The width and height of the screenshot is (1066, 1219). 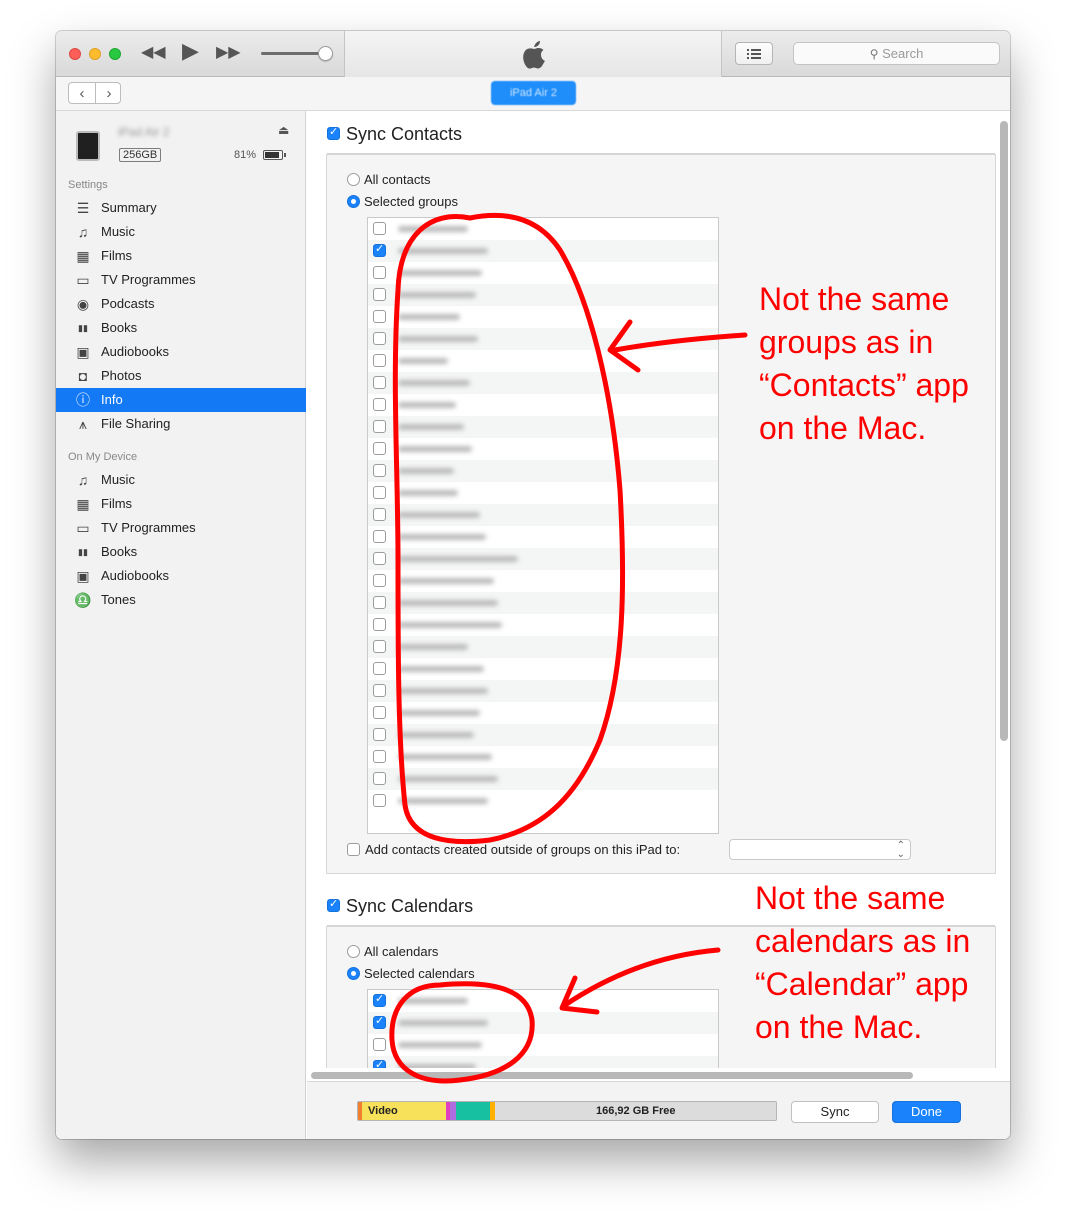 What do you see at coordinates (862, 984) in the screenshot?
I see `annotation-line: “Calendar” app` at bounding box center [862, 984].